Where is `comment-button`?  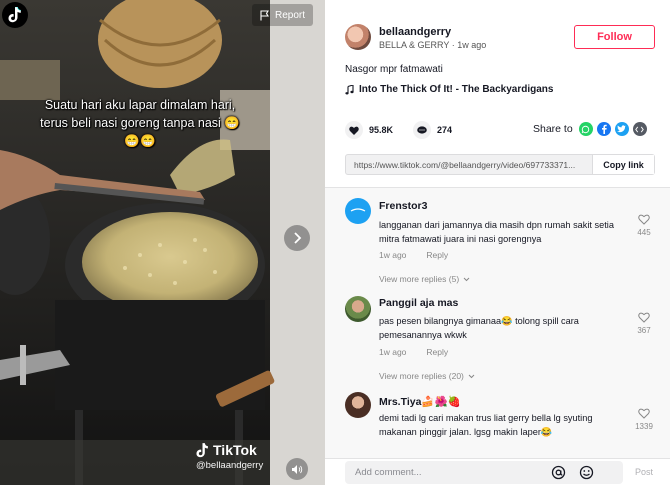 comment-button is located at coordinates (422, 130).